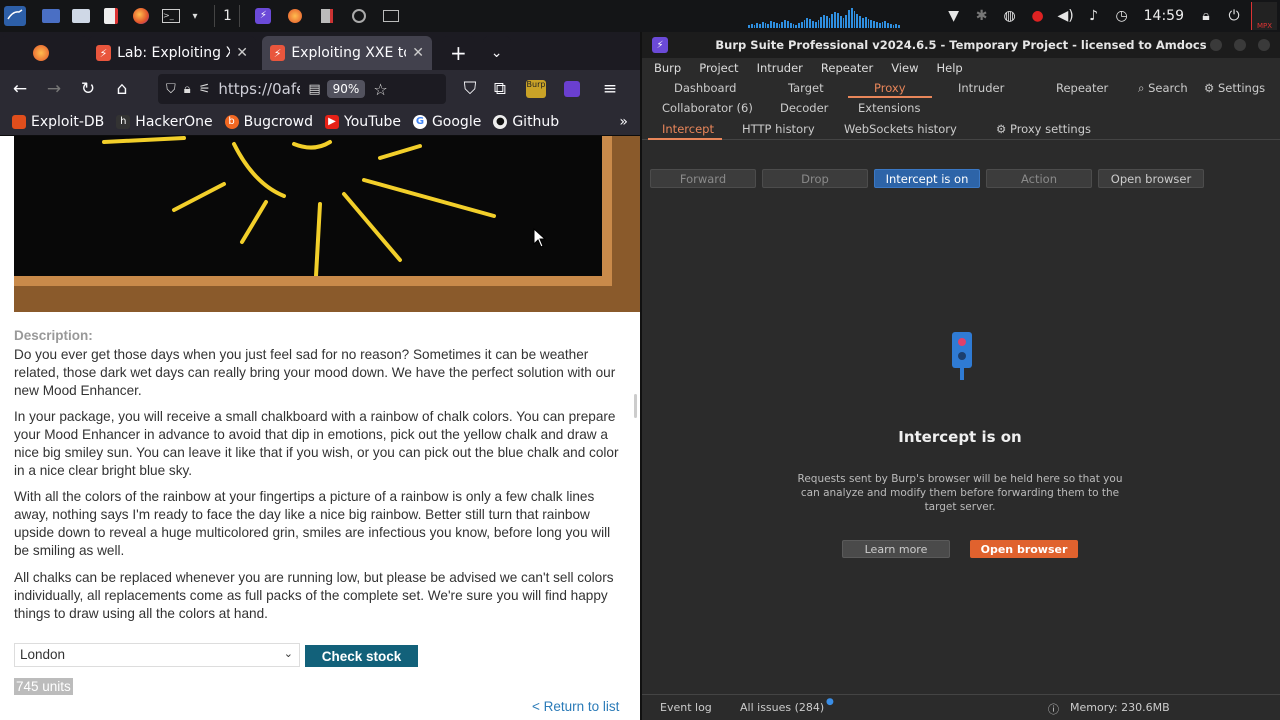 The width and height of the screenshot is (1280, 720). What do you see at coordinates (623, 122) in the screenshot?
I see `more-bookmarks-icon: »` at bounding box center [623, 122].